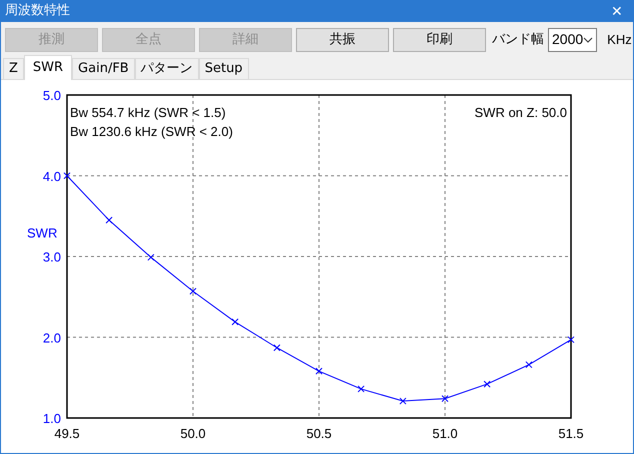  Describe the element at coordinates (51, 418) in the screenshot. I see `y-tick-label: 1.0` at that location.